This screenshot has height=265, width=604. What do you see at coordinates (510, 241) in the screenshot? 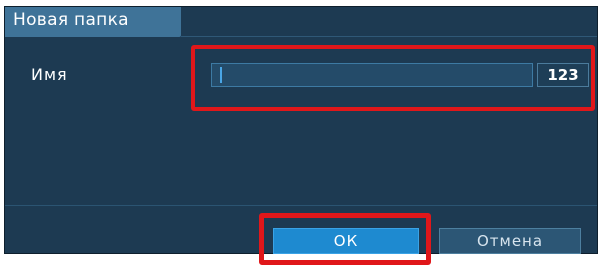
I see `cancel-button: Отмена` at bounding box center [510, 241].